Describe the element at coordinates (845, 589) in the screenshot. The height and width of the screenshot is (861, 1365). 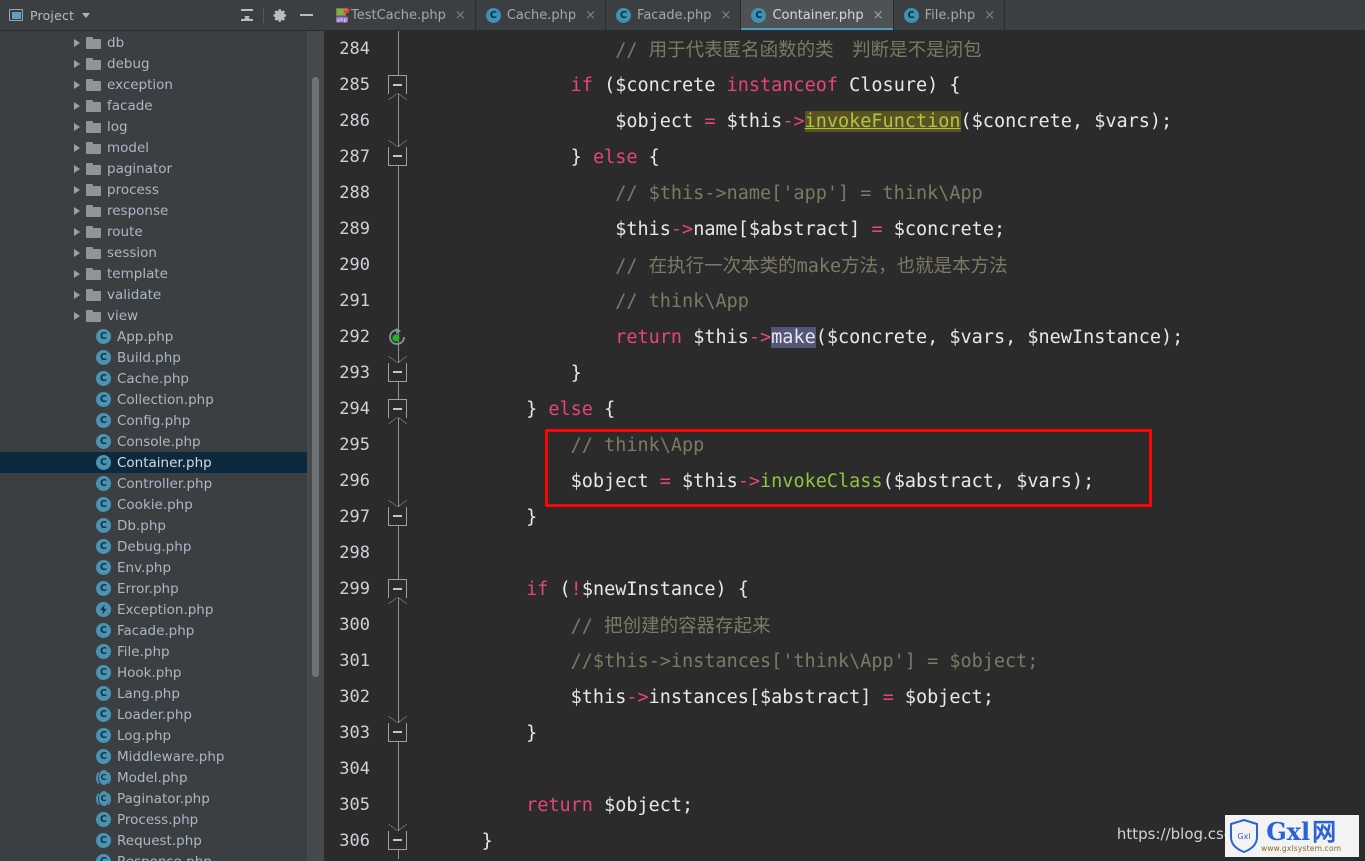
I see `code-line: 299 if (!$newInstance) {` at that location.